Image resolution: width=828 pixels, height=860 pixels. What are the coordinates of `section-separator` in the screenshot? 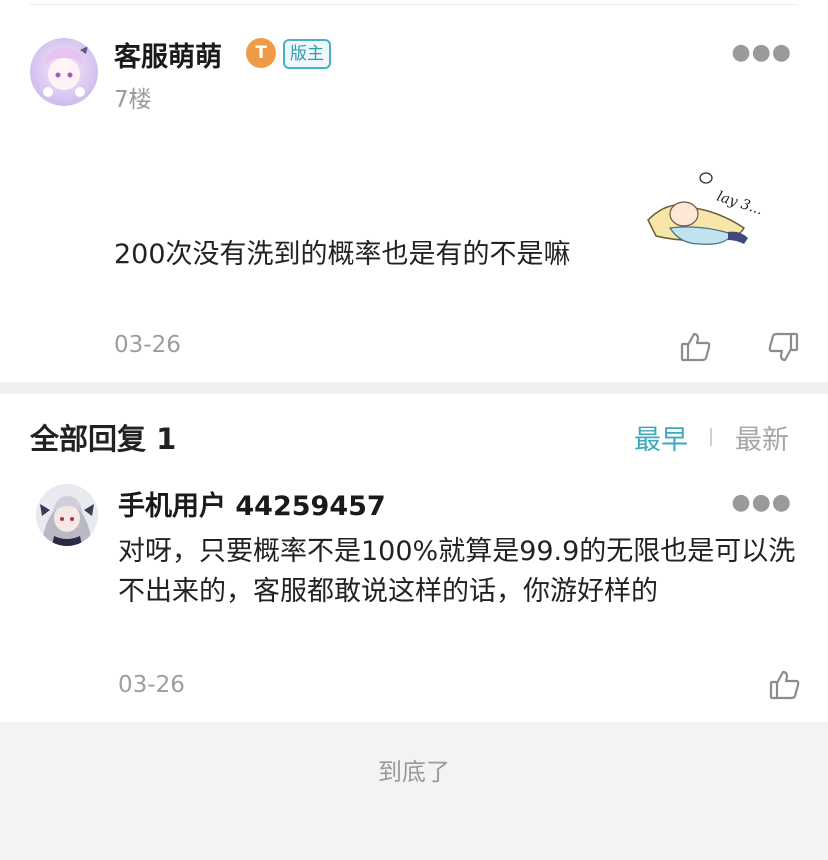 It's located at (414, 388).